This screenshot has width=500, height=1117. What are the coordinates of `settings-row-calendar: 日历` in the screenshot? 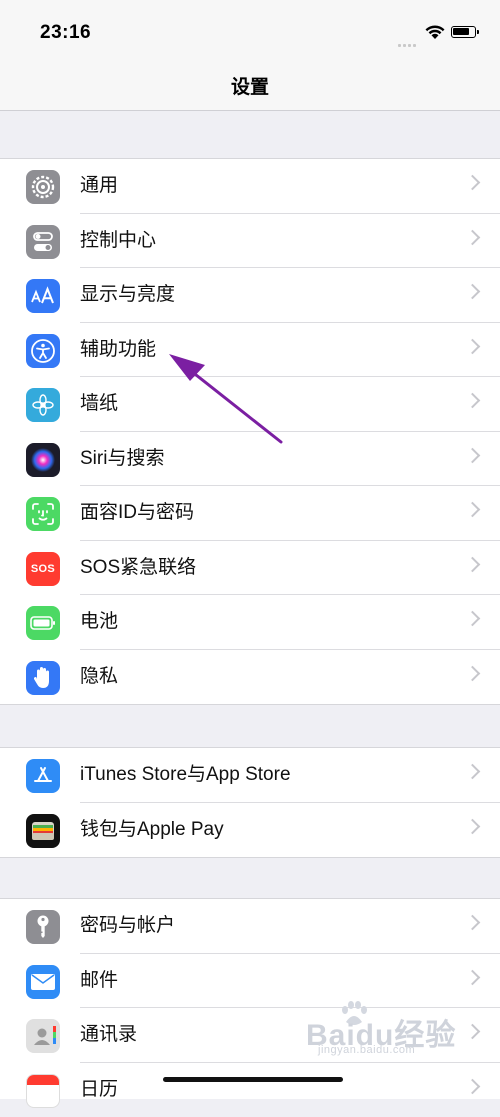 It's located at (250, 1090).